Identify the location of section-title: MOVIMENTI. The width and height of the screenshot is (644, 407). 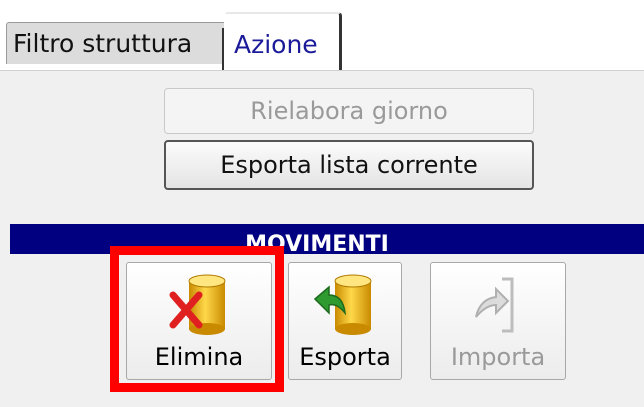
(317, 244).